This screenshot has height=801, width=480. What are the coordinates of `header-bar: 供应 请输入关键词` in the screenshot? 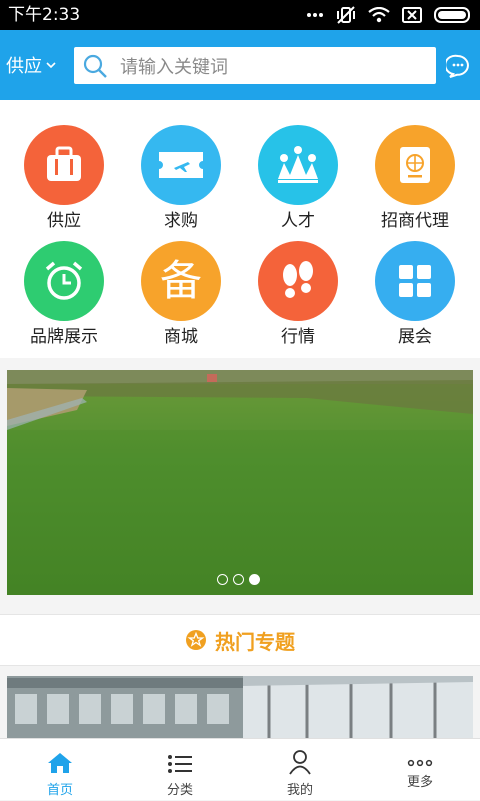 It's located at (240, 65).